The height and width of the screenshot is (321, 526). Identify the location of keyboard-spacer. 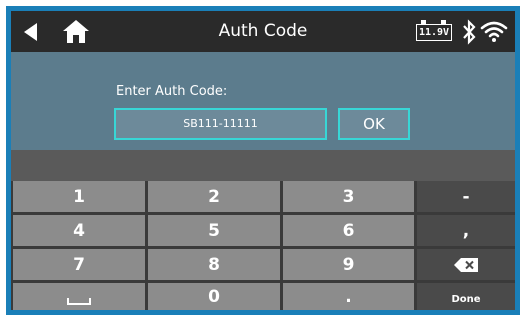
(263, 165).